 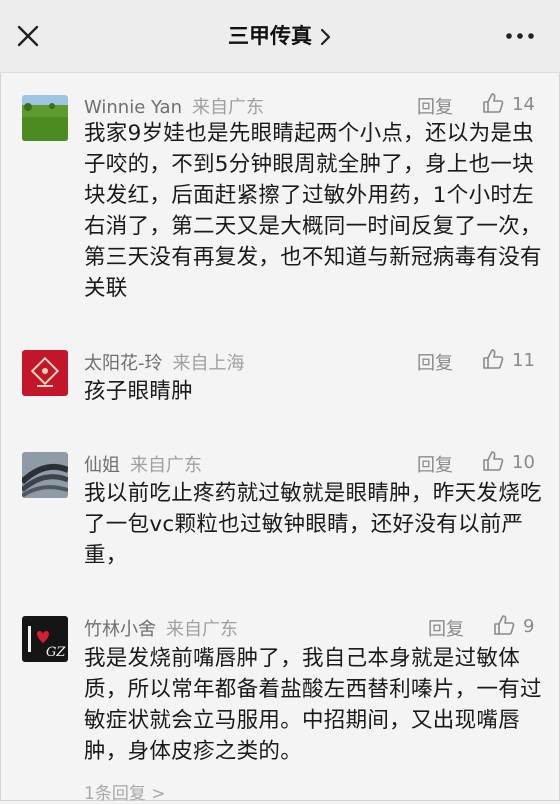 I want to click on comment-header: 竹林小舍 来自广东, so click(x=161, y=628).